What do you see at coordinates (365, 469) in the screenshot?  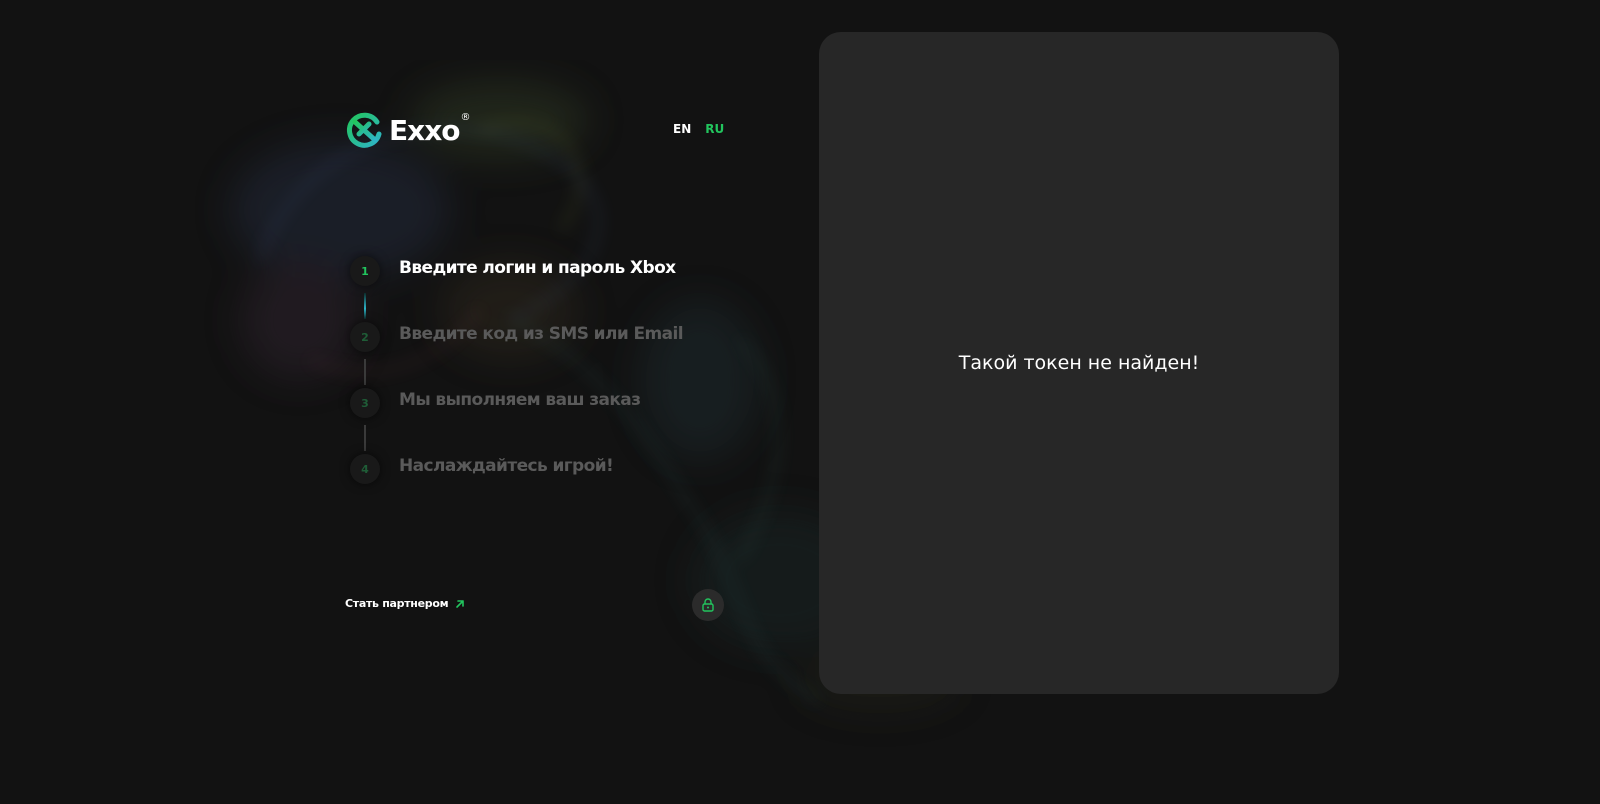 I see `step-number: 4` at bounding box center [365, 469].